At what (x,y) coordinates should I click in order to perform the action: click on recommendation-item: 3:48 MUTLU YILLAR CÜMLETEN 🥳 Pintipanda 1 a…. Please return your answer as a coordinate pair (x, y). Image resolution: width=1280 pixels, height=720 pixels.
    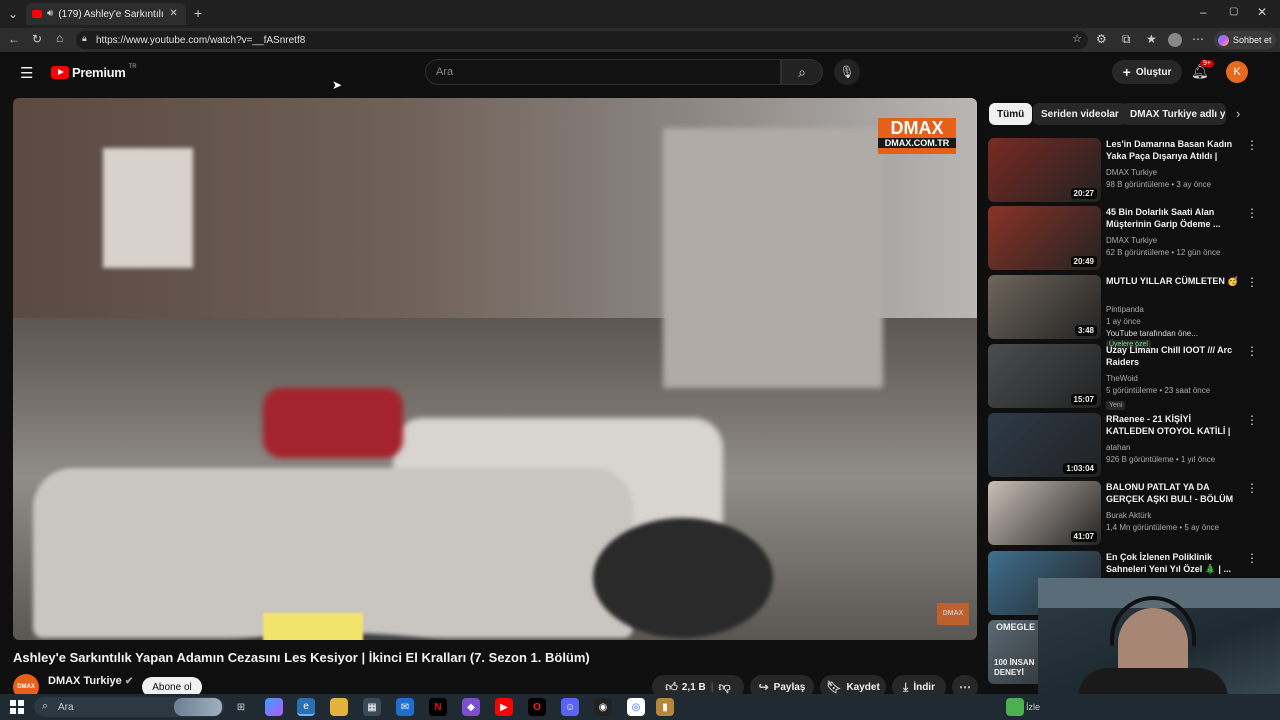
    Looking at the image, I should click on (1123, 312).